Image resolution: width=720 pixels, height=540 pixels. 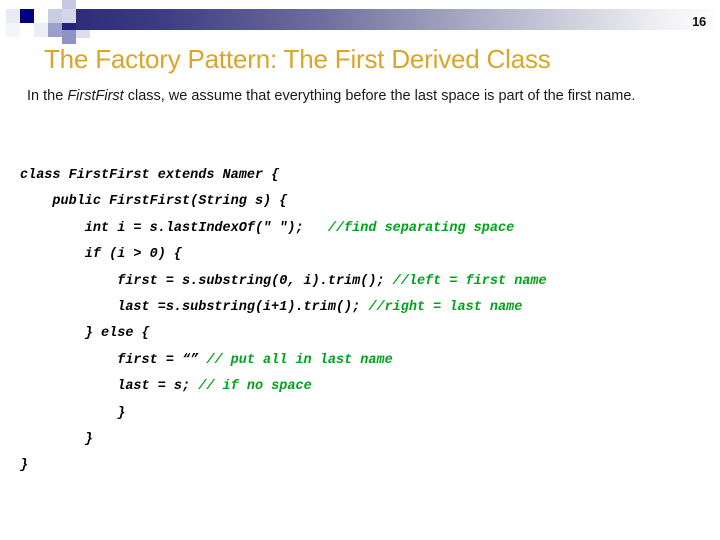 I want to click on header-decoration, so click(x=360, y=23).